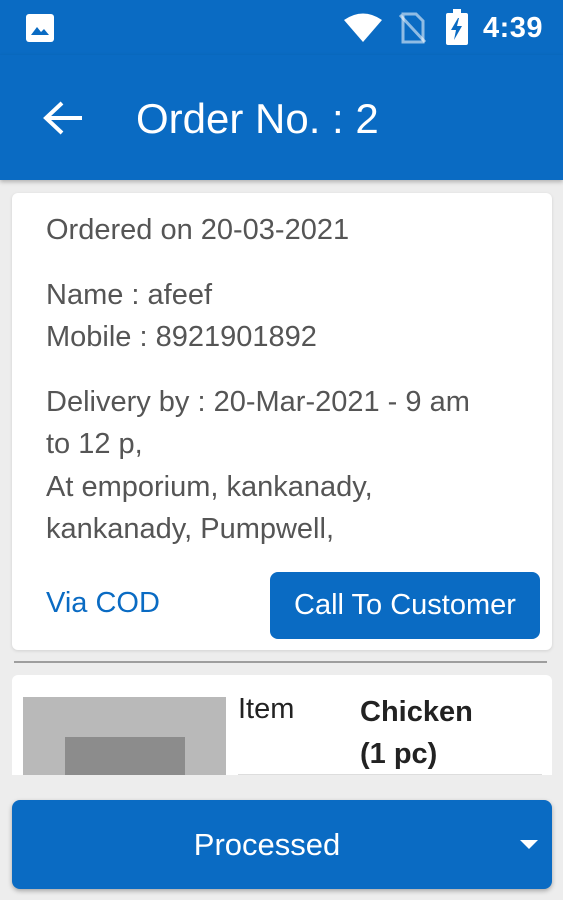  What do you see at coordinates (457, 29) in the screenshot?
I see `battery-charging-icon` at bounding box center [457, 29].